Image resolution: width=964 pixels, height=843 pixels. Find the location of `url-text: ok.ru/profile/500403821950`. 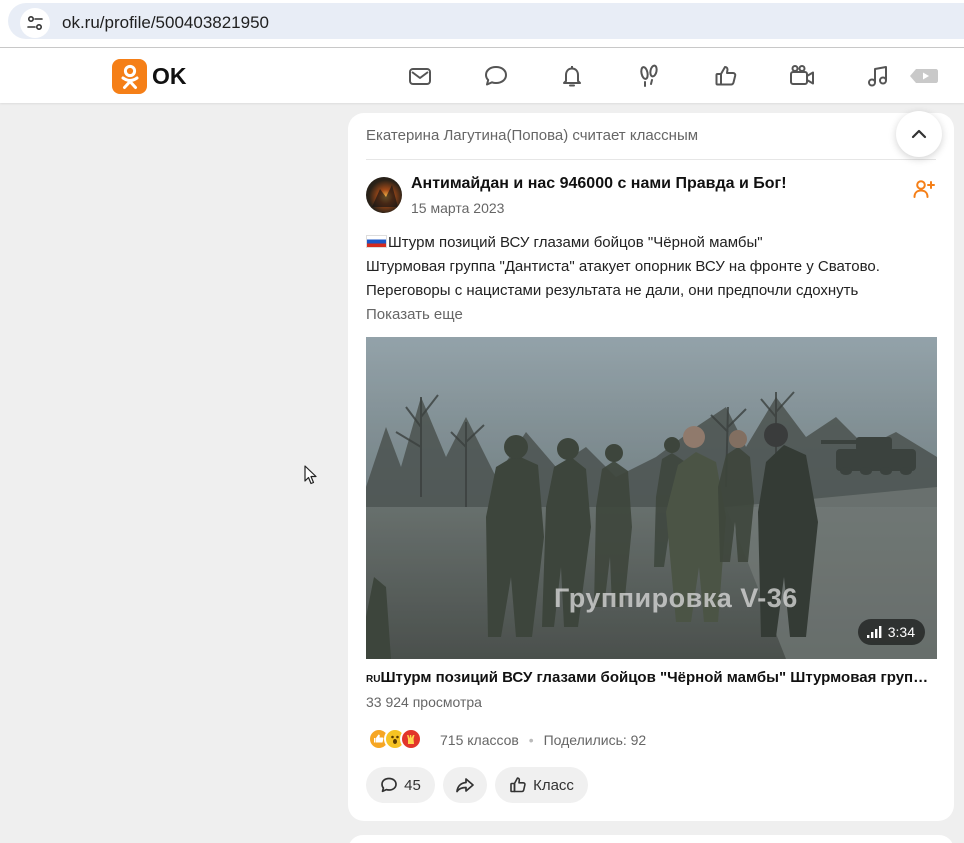

url-text: ok.ru/profile/500403821950 is located at coordinates (165, 23).